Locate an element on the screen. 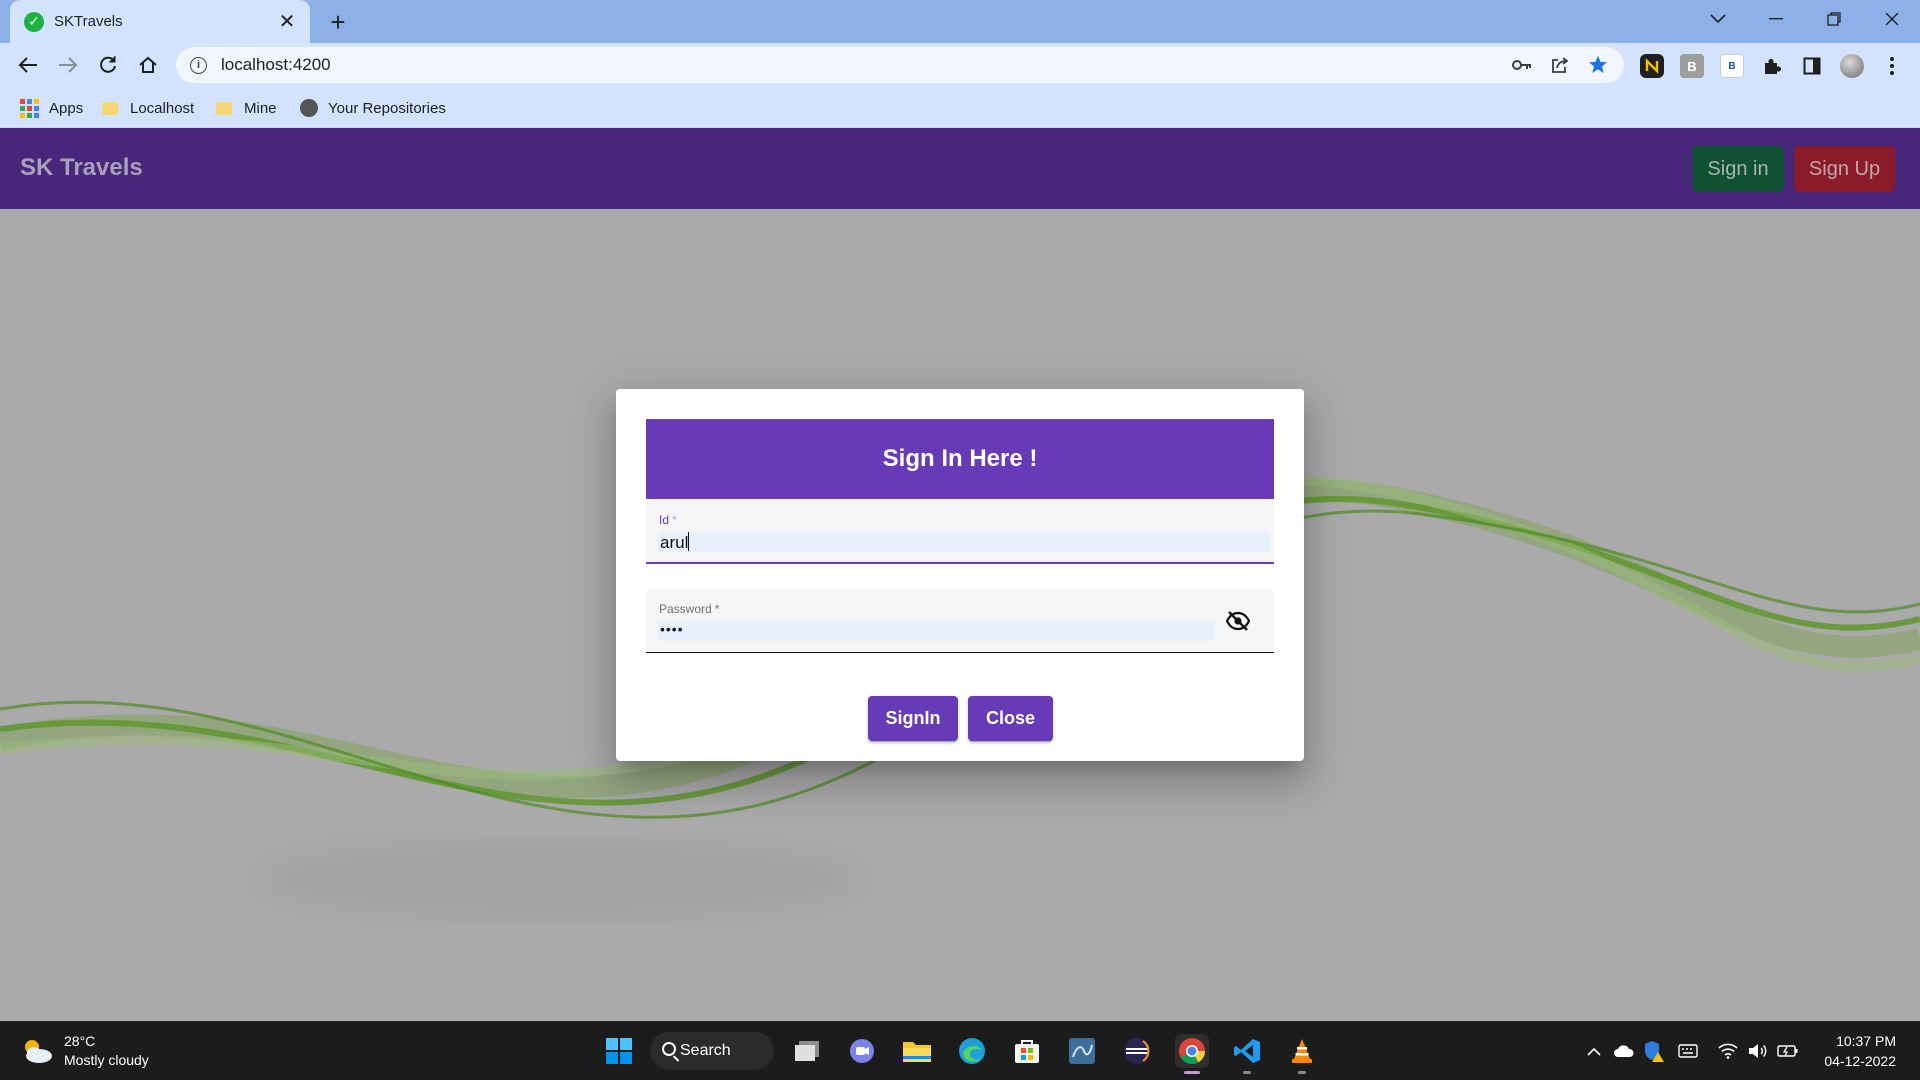 Image resolution: width=1920 pixels, height=1080 pixels. norton-extension-icon is located at coordinates (1652, 66).